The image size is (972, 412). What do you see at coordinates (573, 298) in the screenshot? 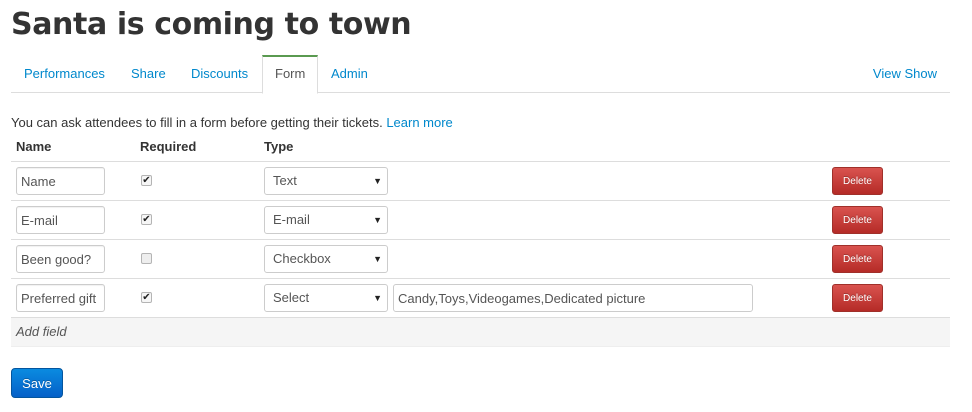
I see `select-options-input` at bounding box center [573, 298].